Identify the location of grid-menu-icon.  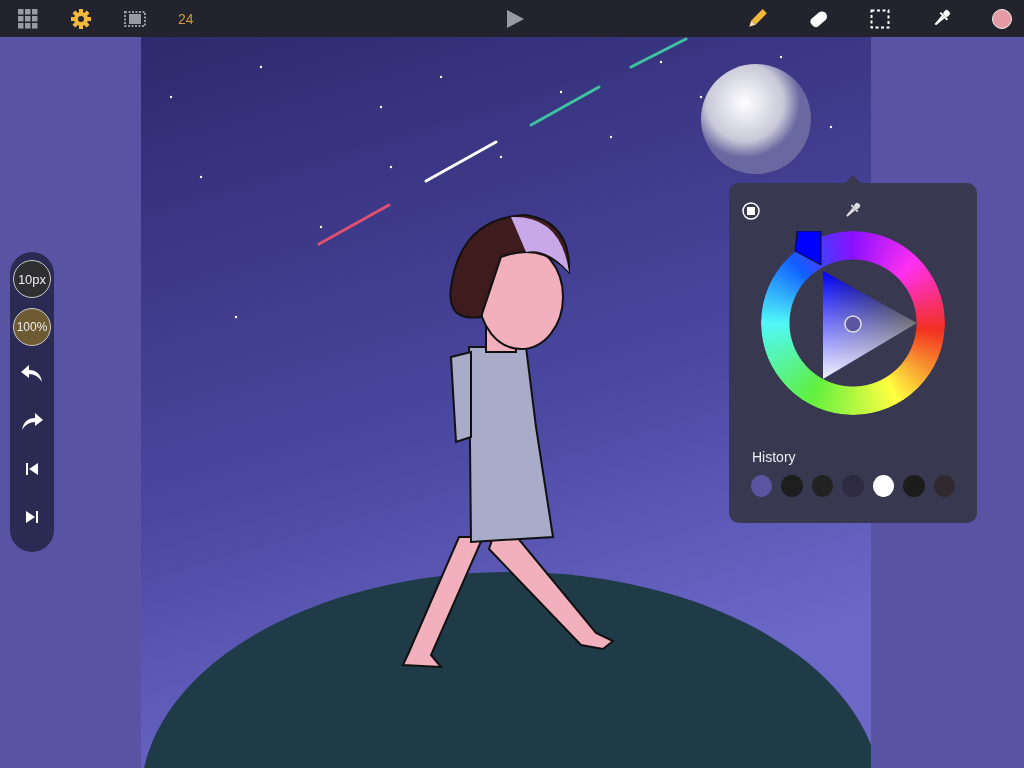
(28, 18).